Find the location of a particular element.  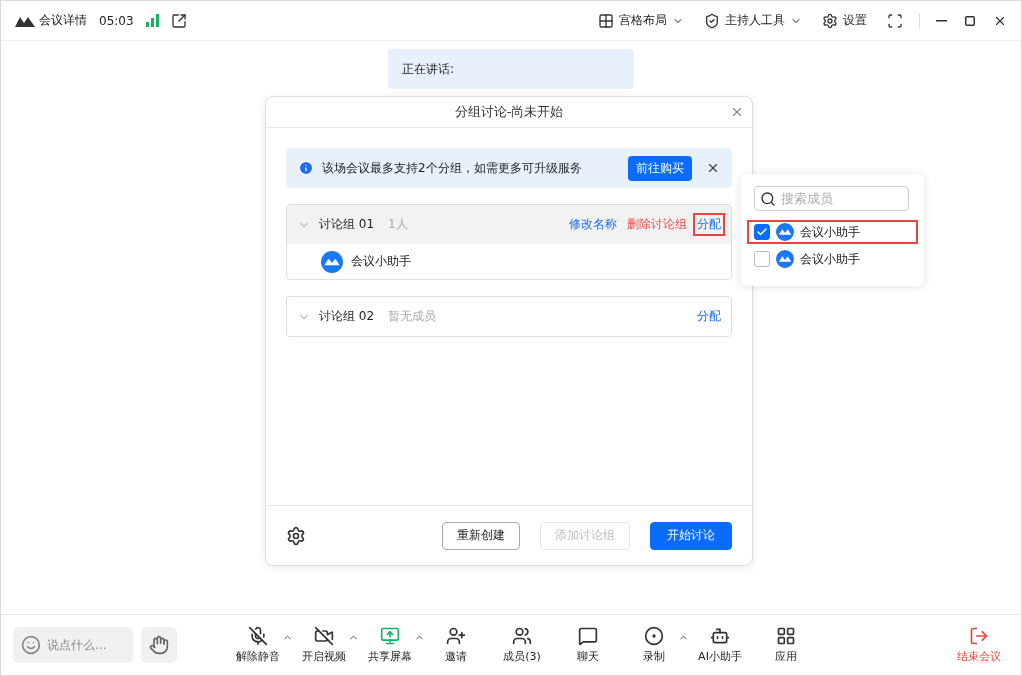

close-button is located at coordinates (713, 168).